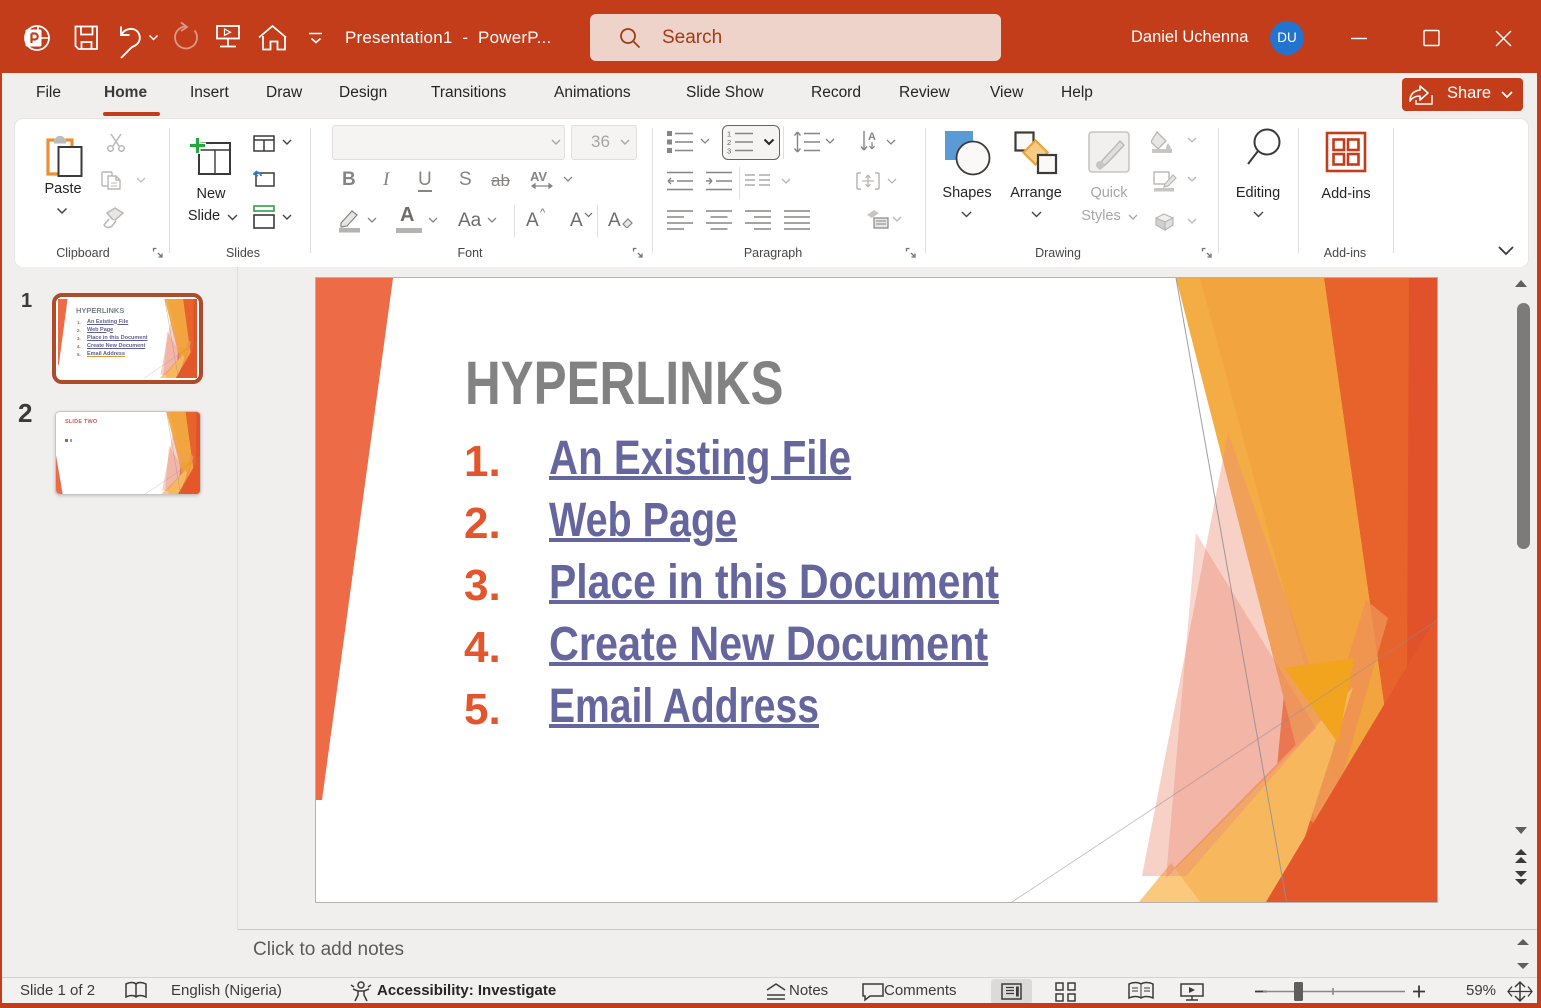 The image size is (1541, 1008). Describe the element at coordinates (538, 176) in the screenshot. I see `svg-text: AV` at that location.